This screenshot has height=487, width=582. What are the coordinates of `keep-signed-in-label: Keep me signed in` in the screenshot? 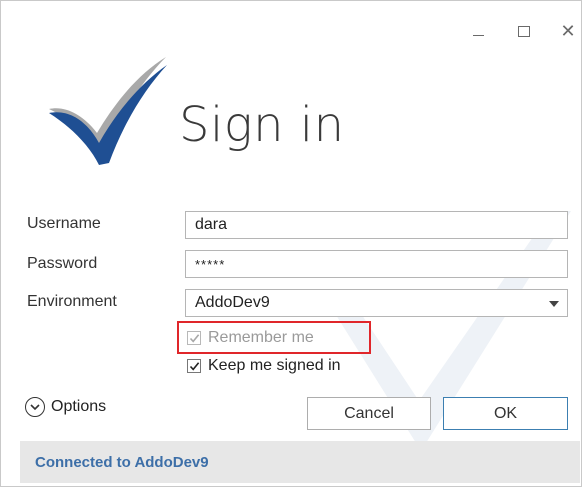 It's located at (274, 365).